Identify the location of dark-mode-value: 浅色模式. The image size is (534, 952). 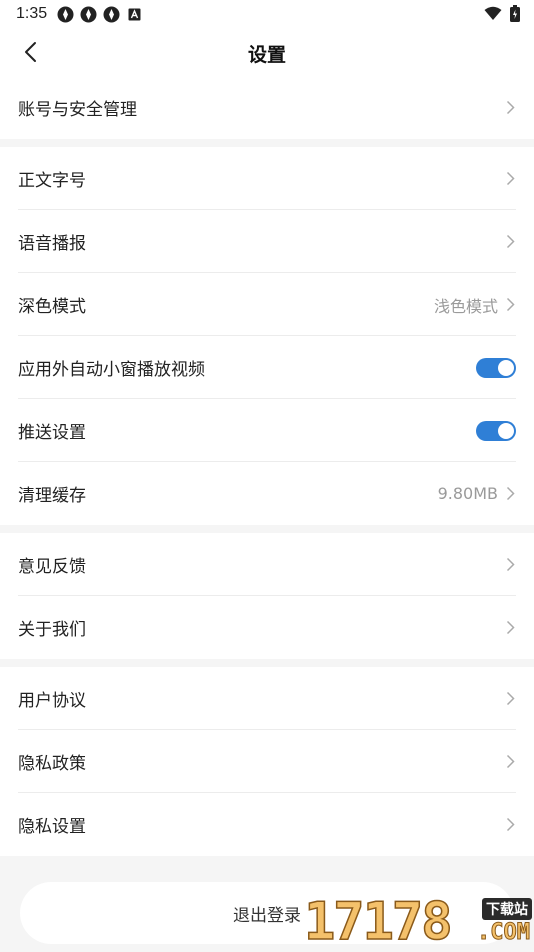
(465, 306).